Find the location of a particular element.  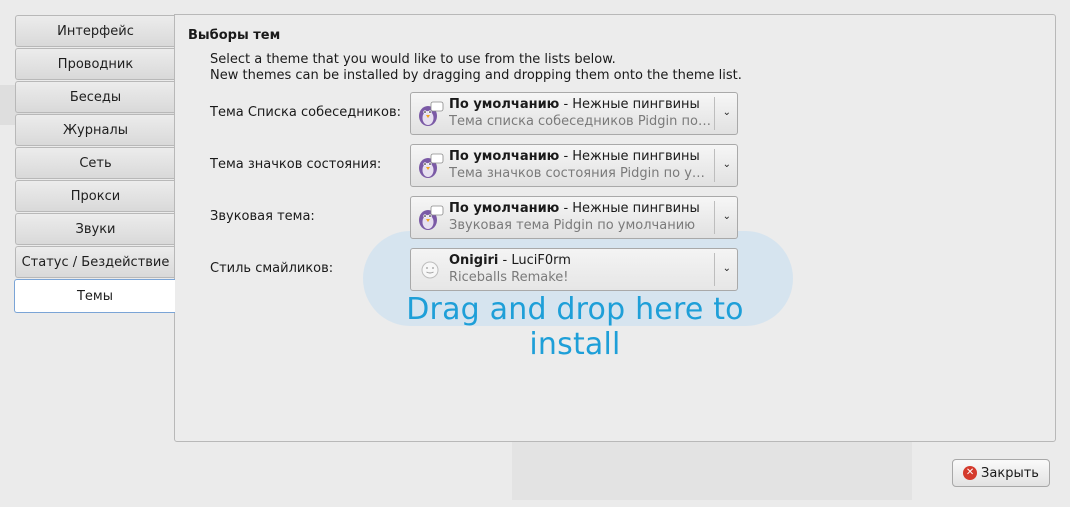

tab-label: Сеть is located at coordinates (95, 163).